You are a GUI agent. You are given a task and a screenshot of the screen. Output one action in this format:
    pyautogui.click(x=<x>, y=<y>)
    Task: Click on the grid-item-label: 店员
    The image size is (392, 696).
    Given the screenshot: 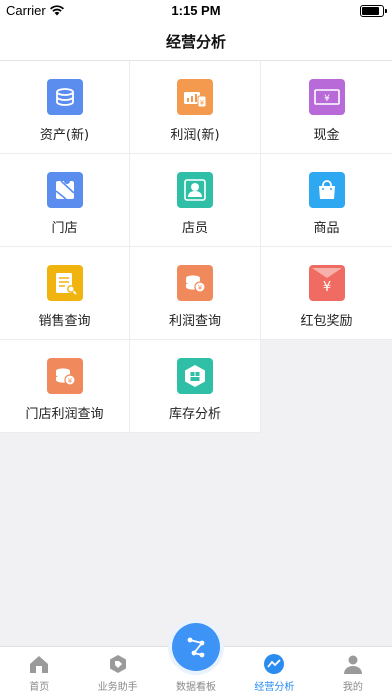 What is the action you would take?
    pyautogui.click(x=194, y=228)
    